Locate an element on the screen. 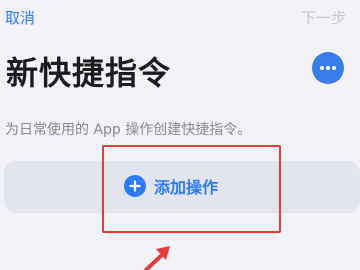 This screenshot has height=270, width=360. description-text: 为日常使用的 App 操作创建快捷指令。 is located at coordinates (128, 130).